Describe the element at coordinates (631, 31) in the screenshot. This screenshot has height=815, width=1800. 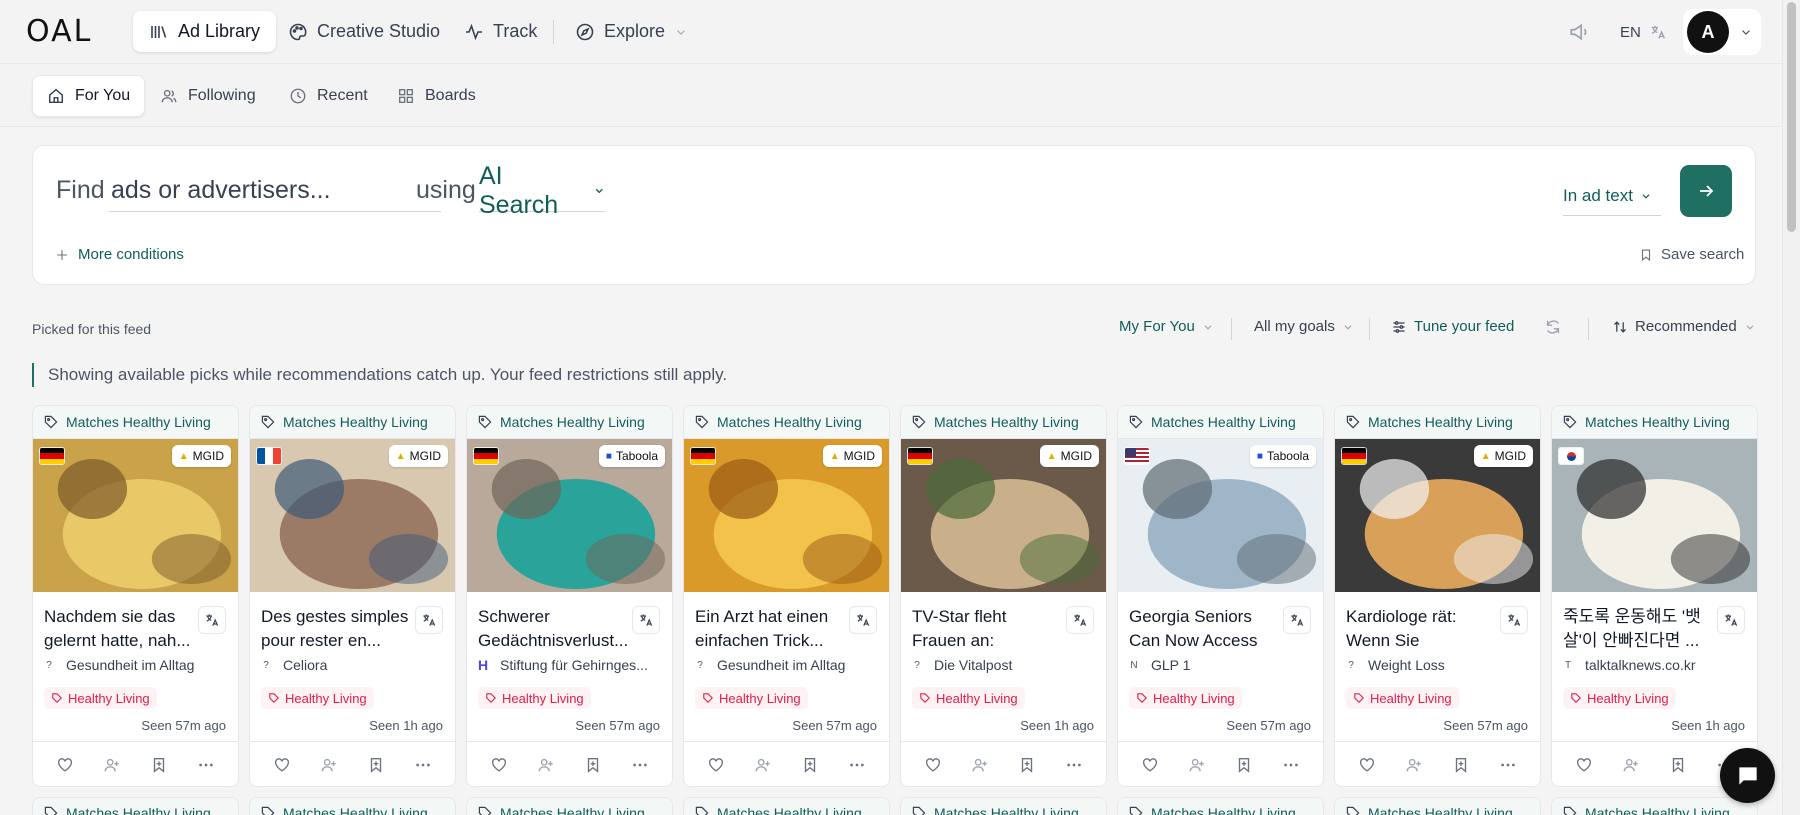
I see `nav-explore: Explore` at that location.